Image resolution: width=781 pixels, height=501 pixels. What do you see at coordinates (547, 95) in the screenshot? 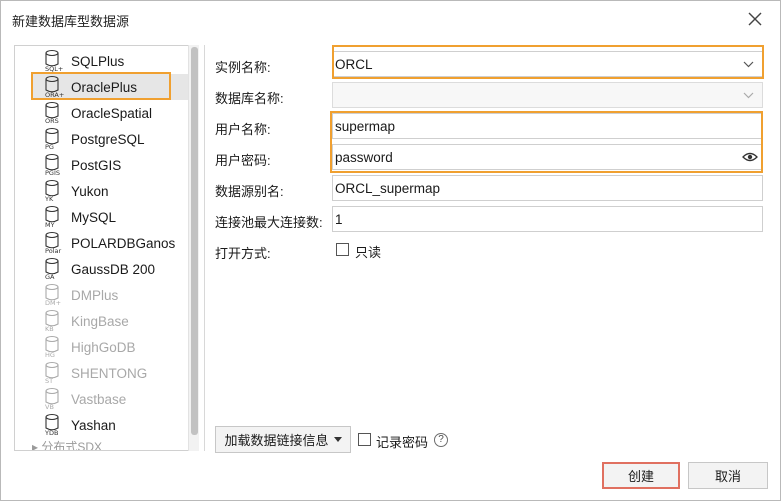
I see `database-name-combobox` at bounding box center [547, 95].